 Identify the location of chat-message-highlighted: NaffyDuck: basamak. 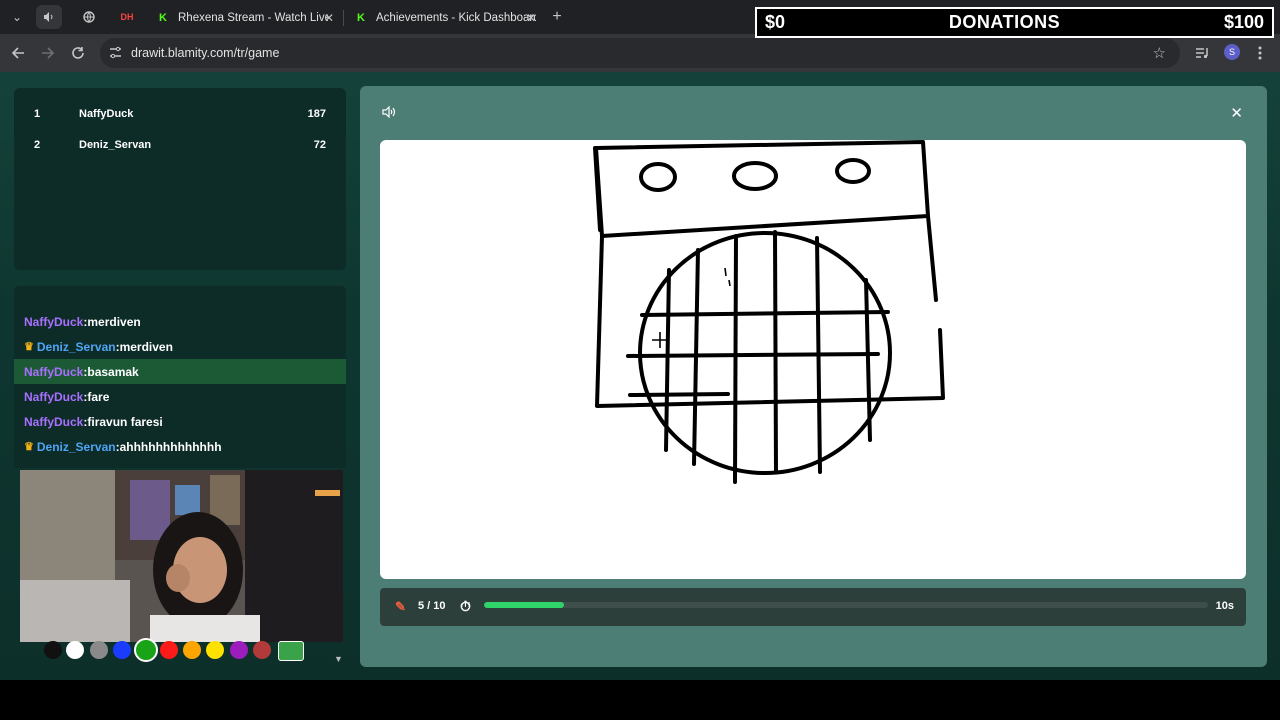
(180, 371).